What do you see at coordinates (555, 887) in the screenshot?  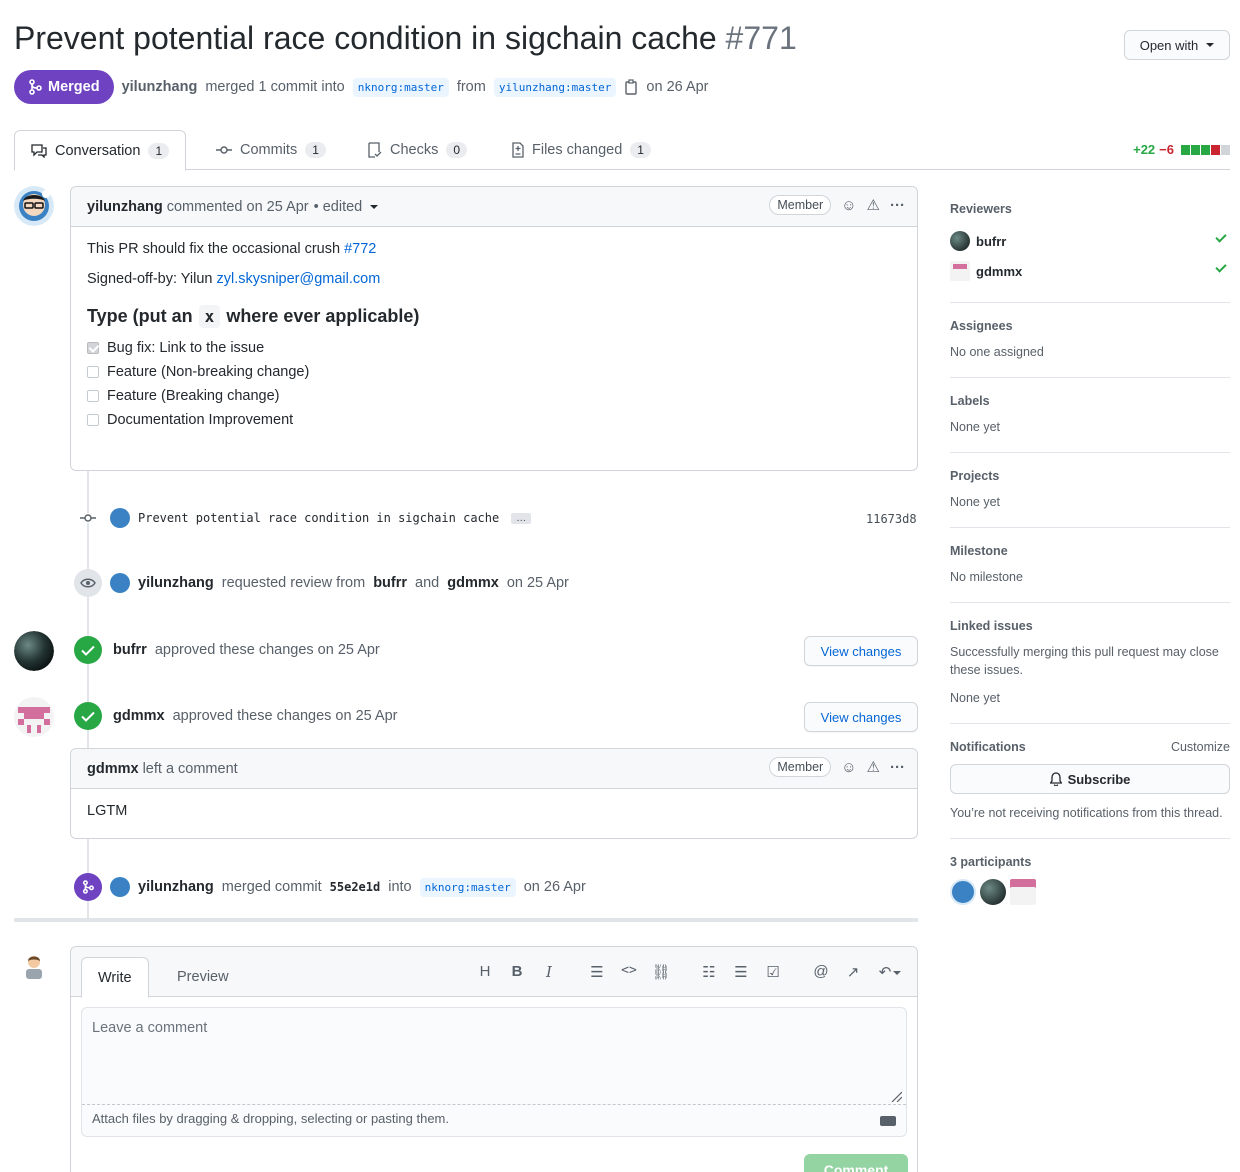 I see `event-date: on 26 Apr` at bounding box center [555, 887].